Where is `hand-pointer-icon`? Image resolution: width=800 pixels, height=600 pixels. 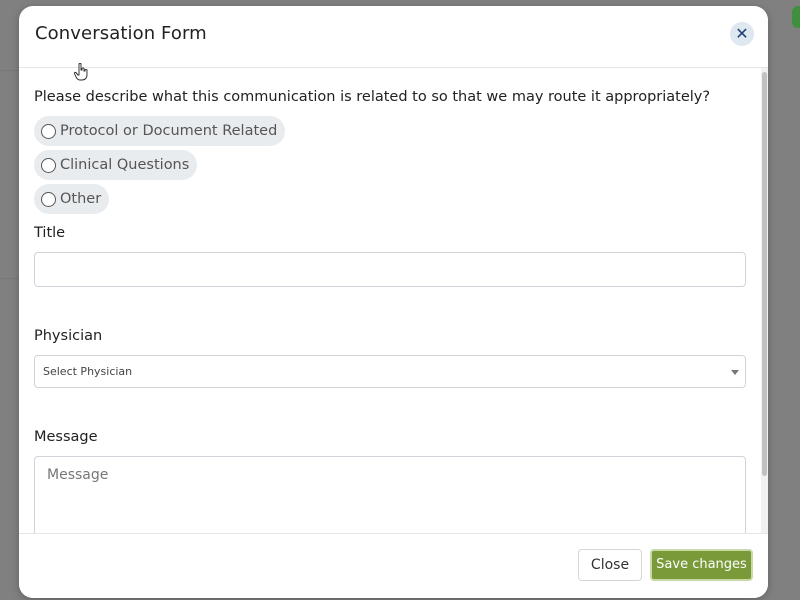
hand-pointer-icon is located at coordinates (81, 72).